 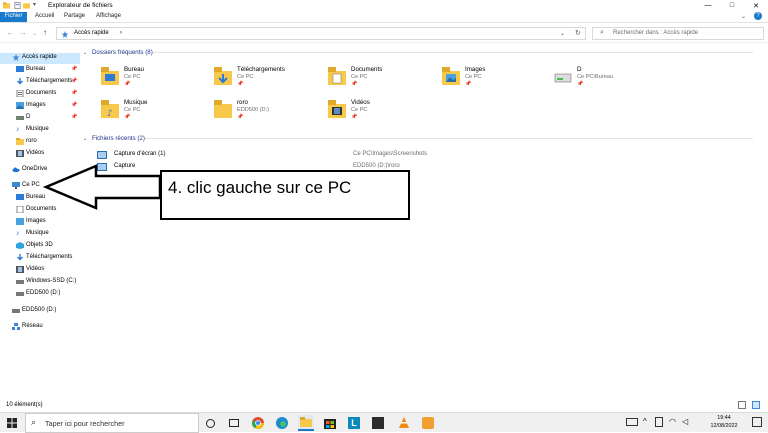 I want to click on breadcrumb: Accès rapide, so click(x=91, y=33).